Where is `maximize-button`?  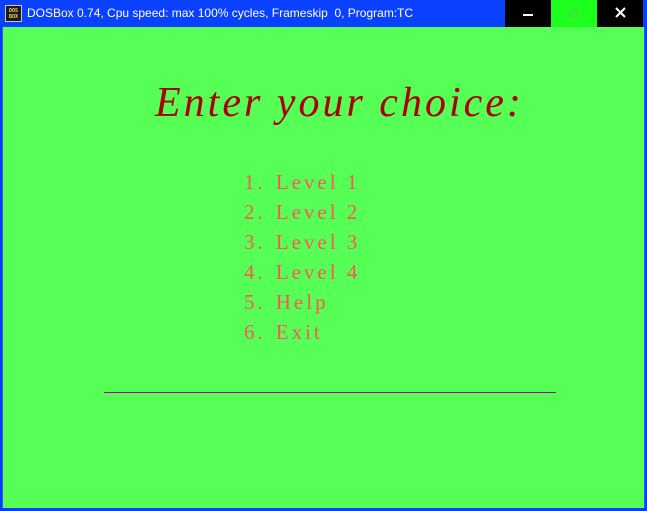
maximize-button is located at coordinates (574, 13).